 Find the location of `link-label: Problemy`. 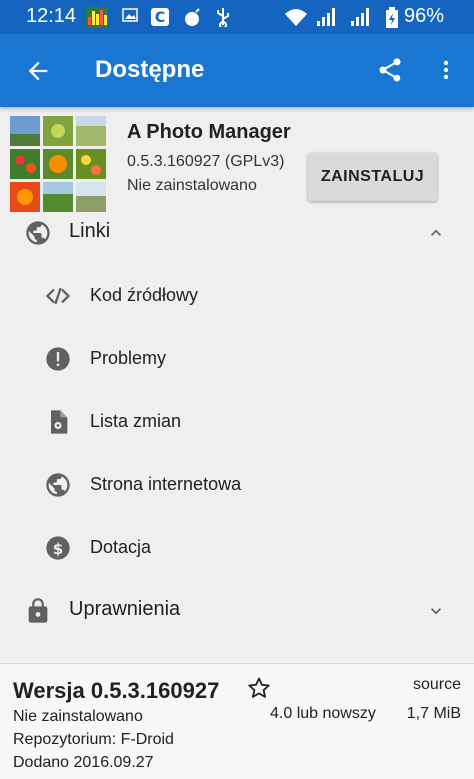

link-label: Problemy is located at coordinates (128, 358).